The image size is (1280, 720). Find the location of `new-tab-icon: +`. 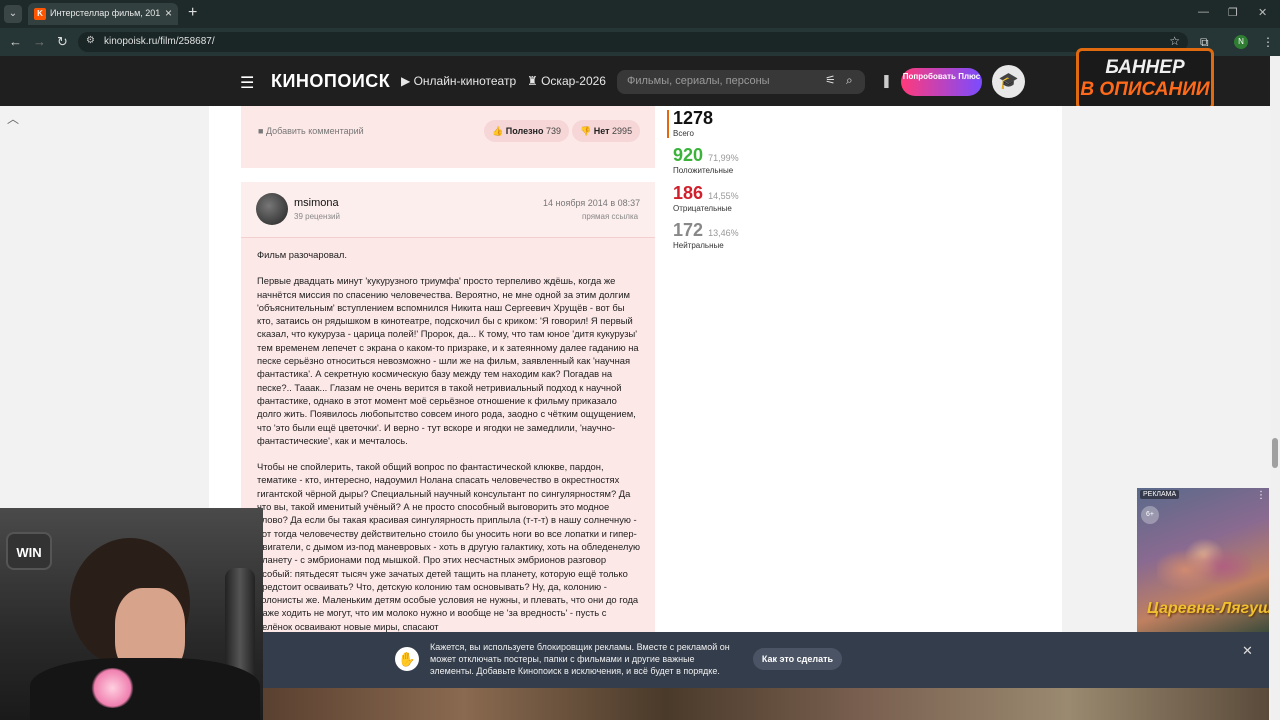

new-tab-icon: + is located at coordinates (192, 13).